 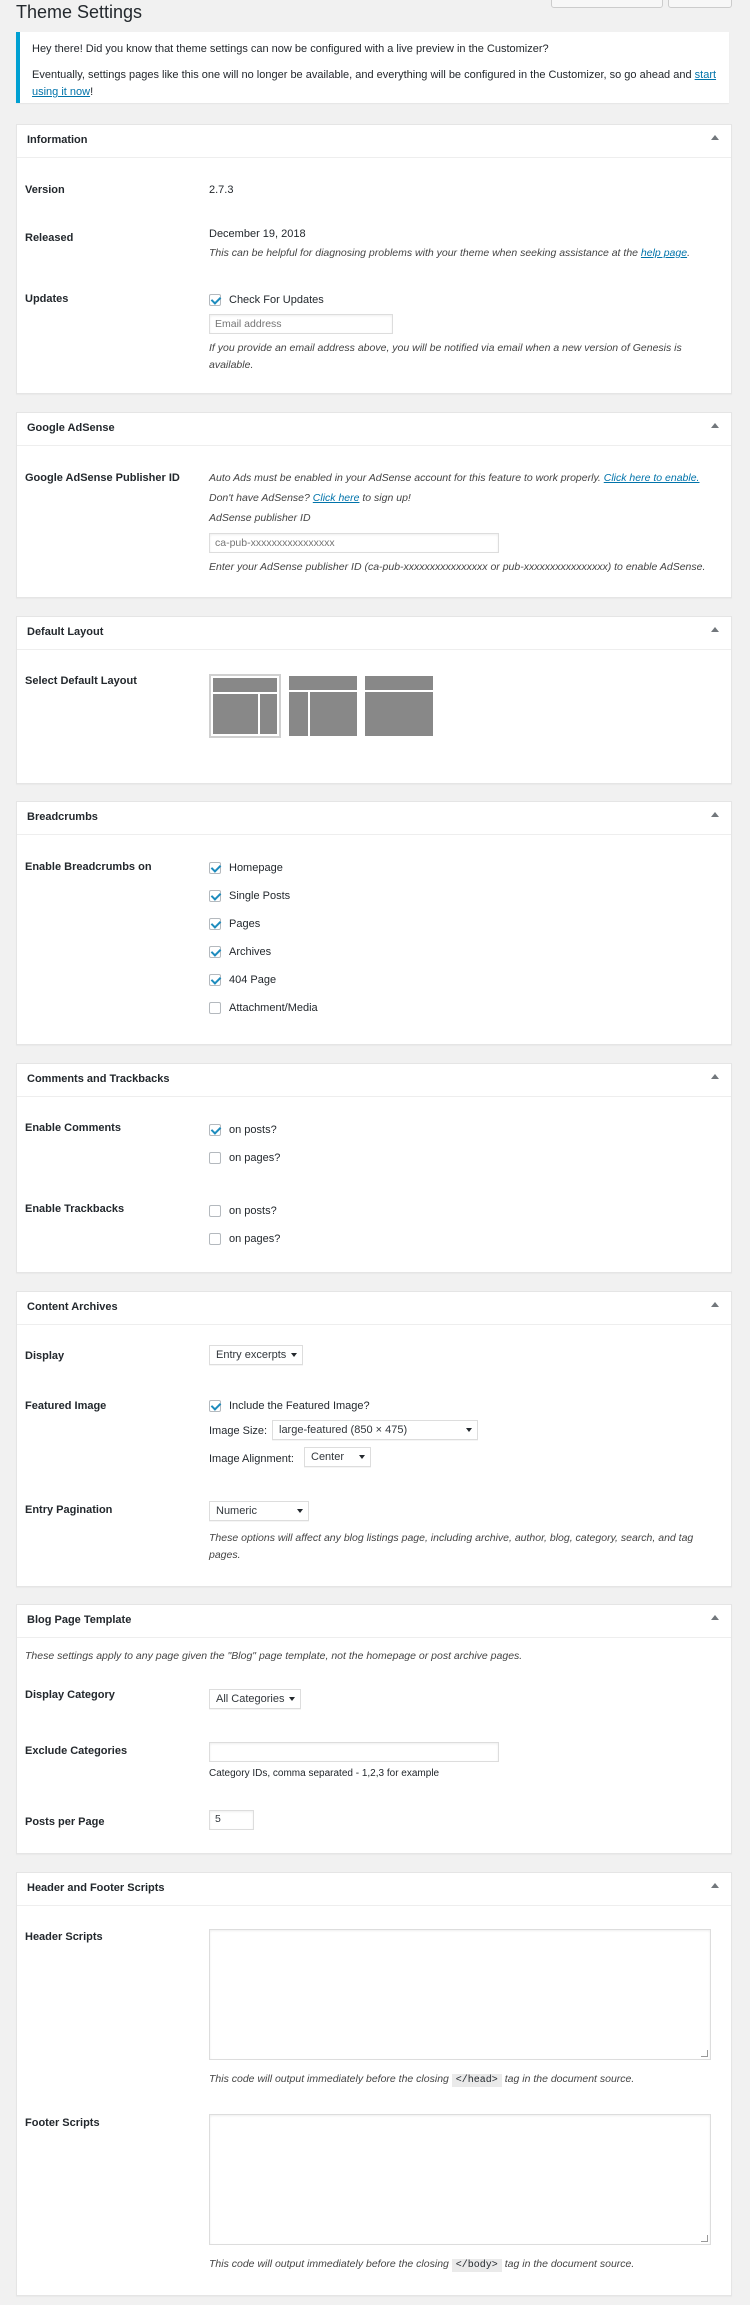 I want to click on adsense-title: Google AdSense, so click(x=71, y=428).